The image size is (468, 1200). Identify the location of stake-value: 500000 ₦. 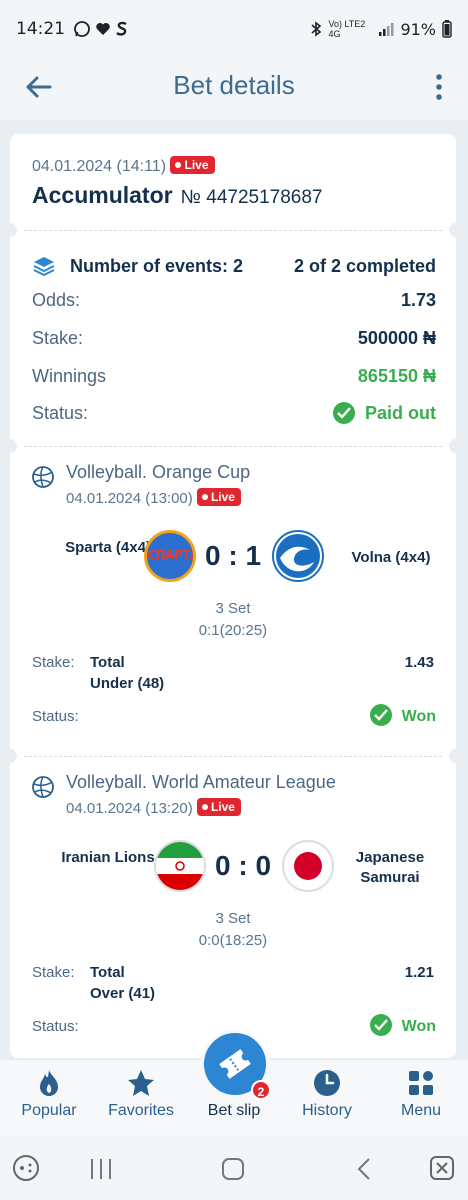
(396, 338).